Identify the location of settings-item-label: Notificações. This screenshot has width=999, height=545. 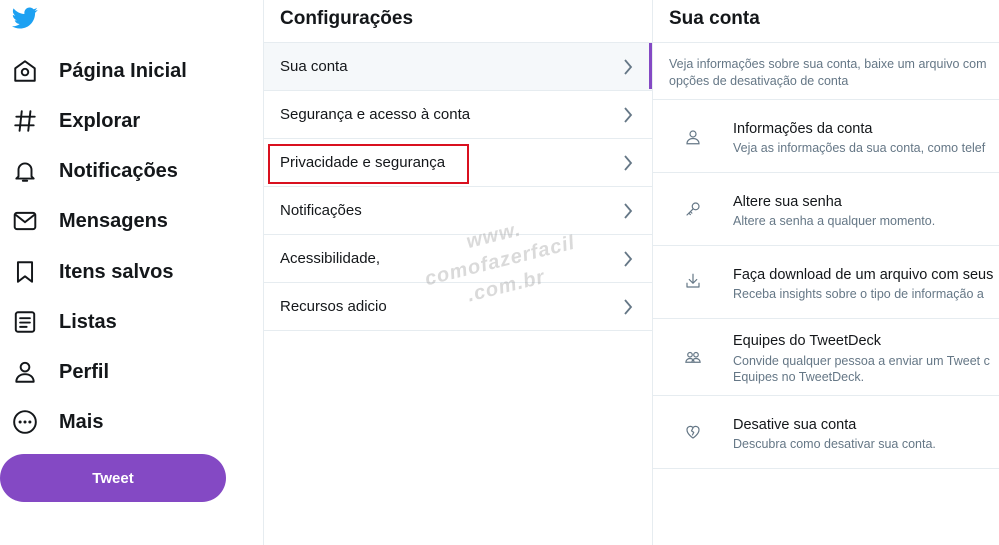
(321, 210).